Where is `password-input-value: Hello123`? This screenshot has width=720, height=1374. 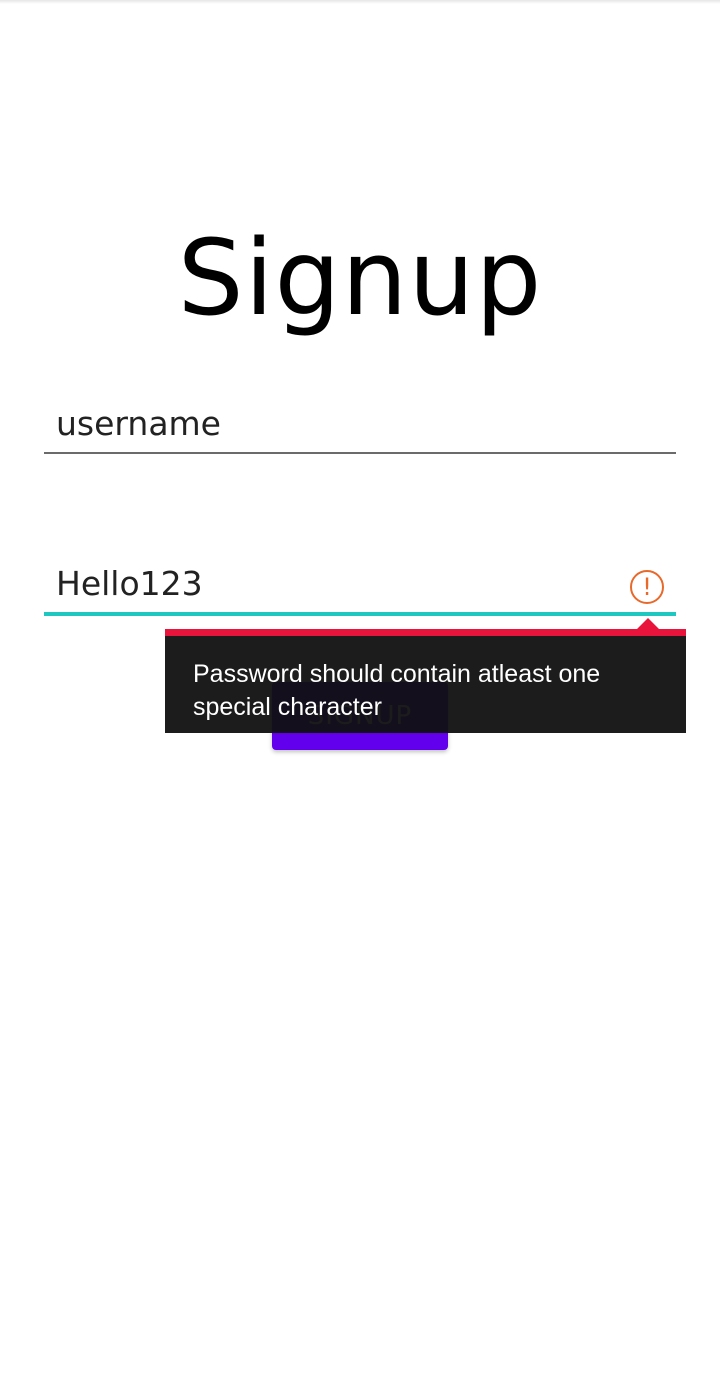
password-input-value: Hello123 is located at coordinates (129, 583).